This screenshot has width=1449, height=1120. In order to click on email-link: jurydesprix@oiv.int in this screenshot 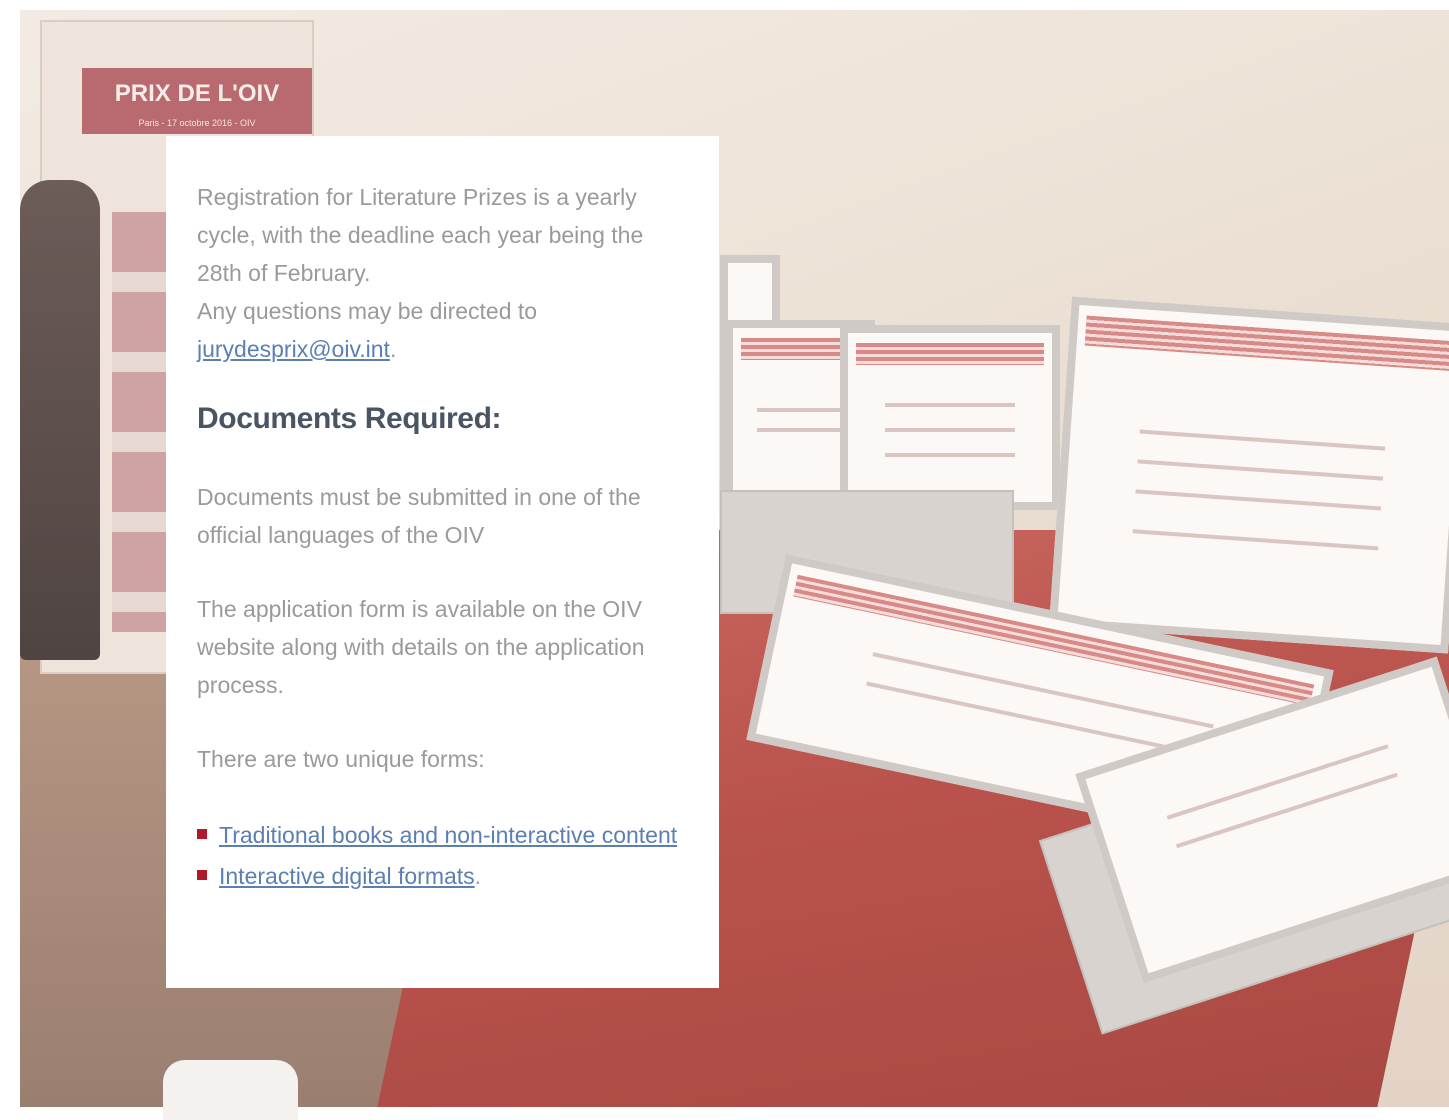, I will do `click(293, 349)`.